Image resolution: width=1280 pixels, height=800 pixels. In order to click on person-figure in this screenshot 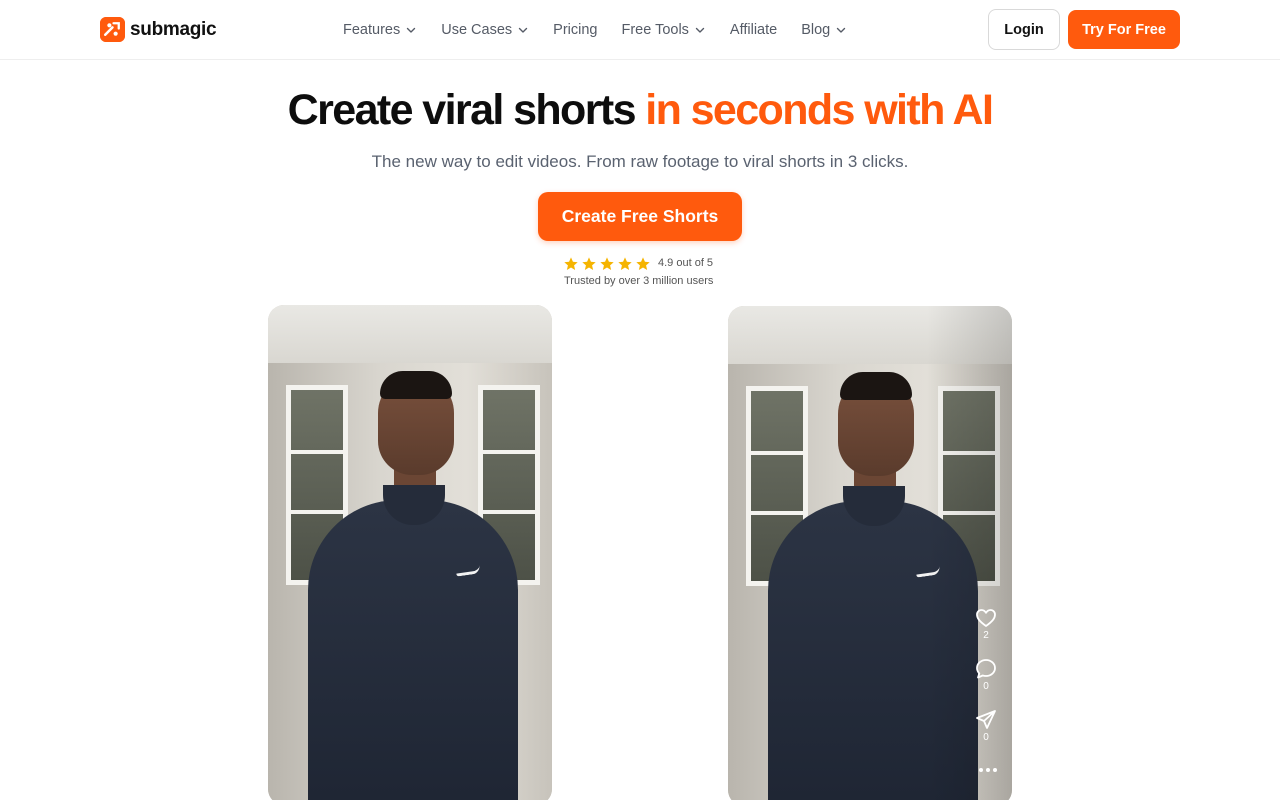, I will do `click(413, 650)`.